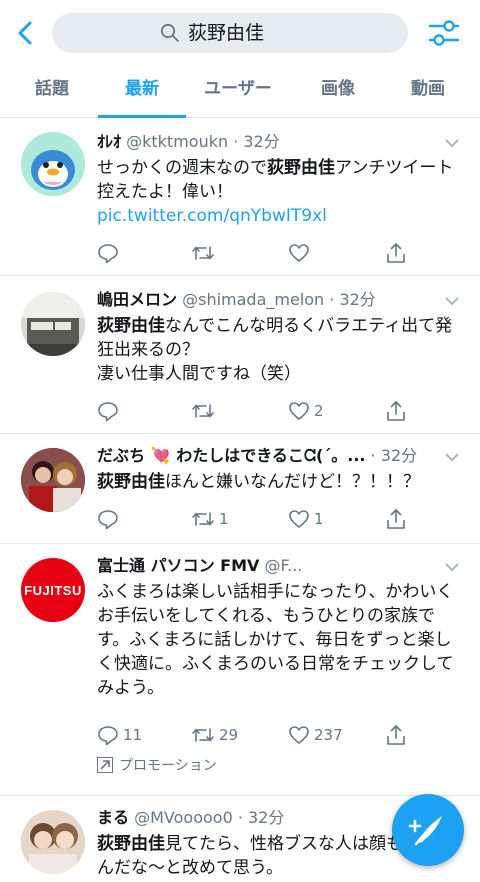 This screenshot has height=882, width=480. What do you see at coordinates (224, 519) in the screenshot?
I see `retweet-count: 1` at bounding box center [224, 519].